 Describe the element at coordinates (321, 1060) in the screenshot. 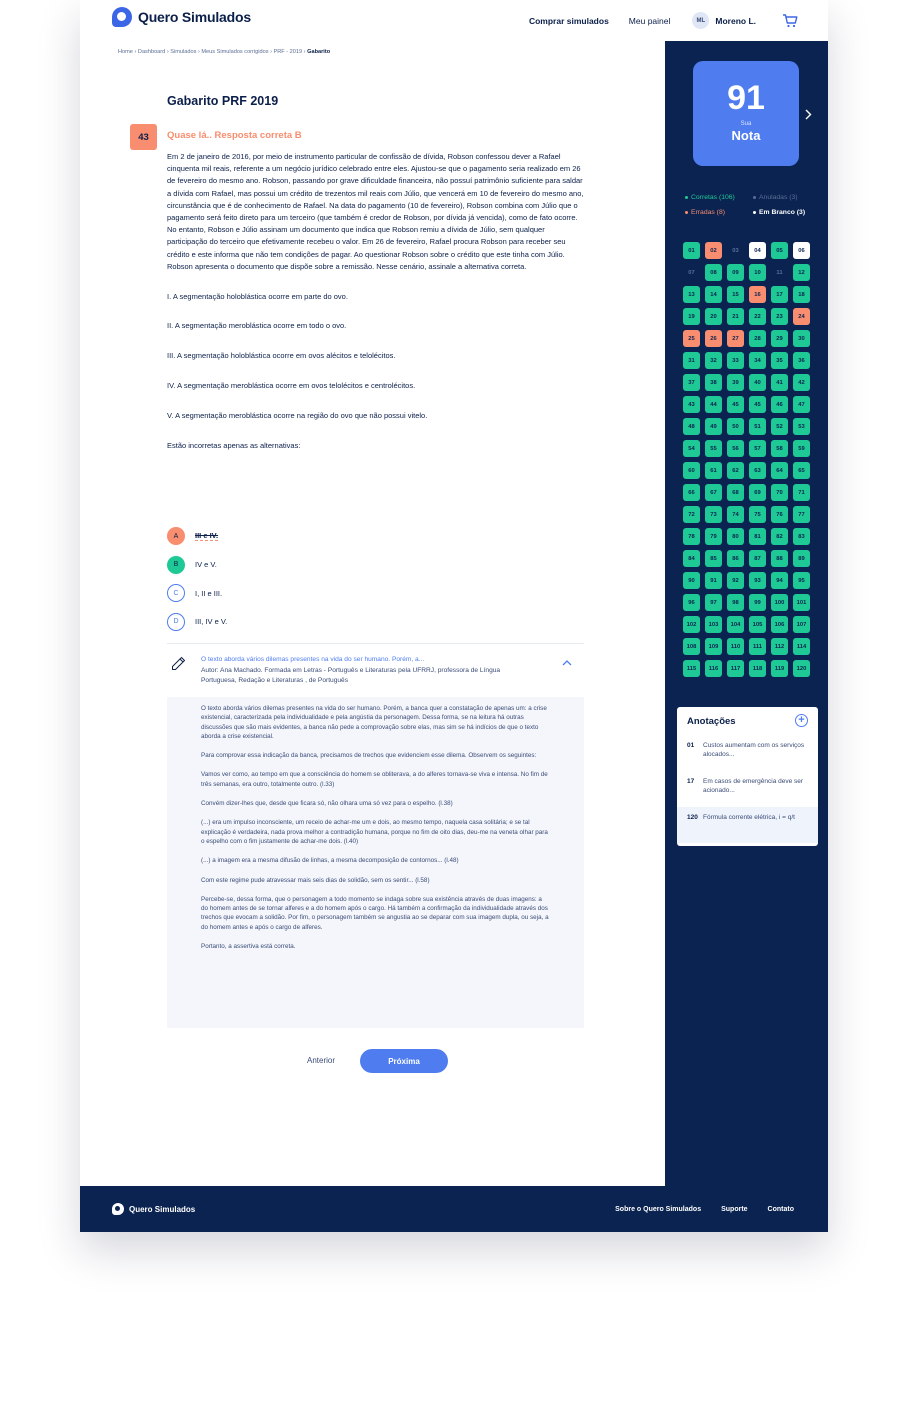

I see `previous-button: Anterior` at that location.